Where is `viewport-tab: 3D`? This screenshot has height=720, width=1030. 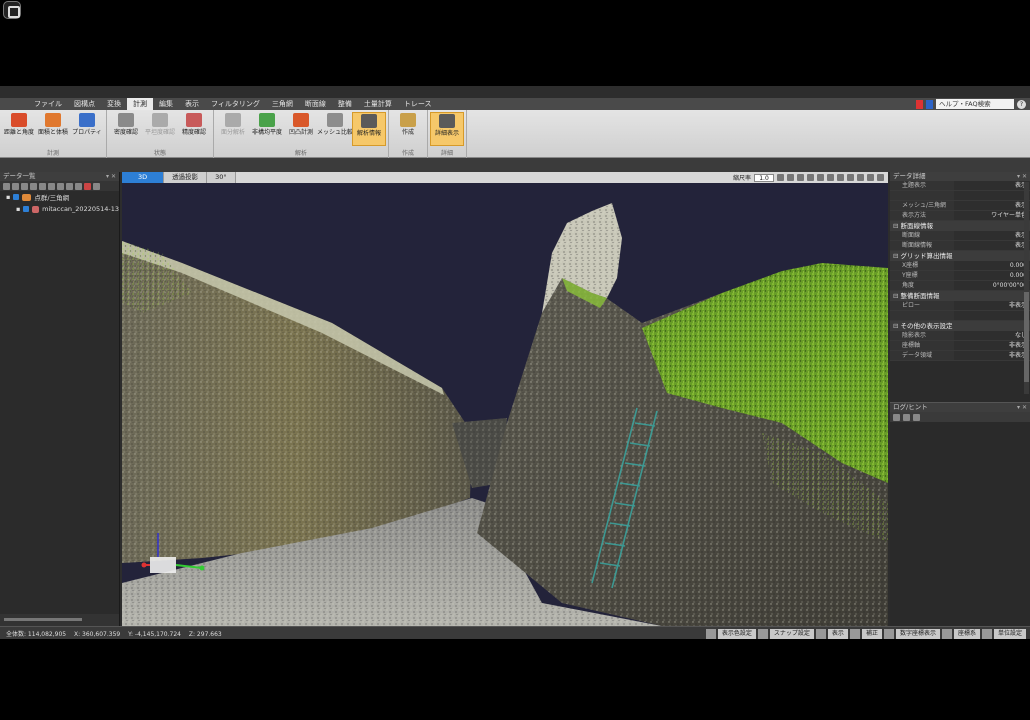
viewport-tab: 3D is located at coordinates (143, 177).